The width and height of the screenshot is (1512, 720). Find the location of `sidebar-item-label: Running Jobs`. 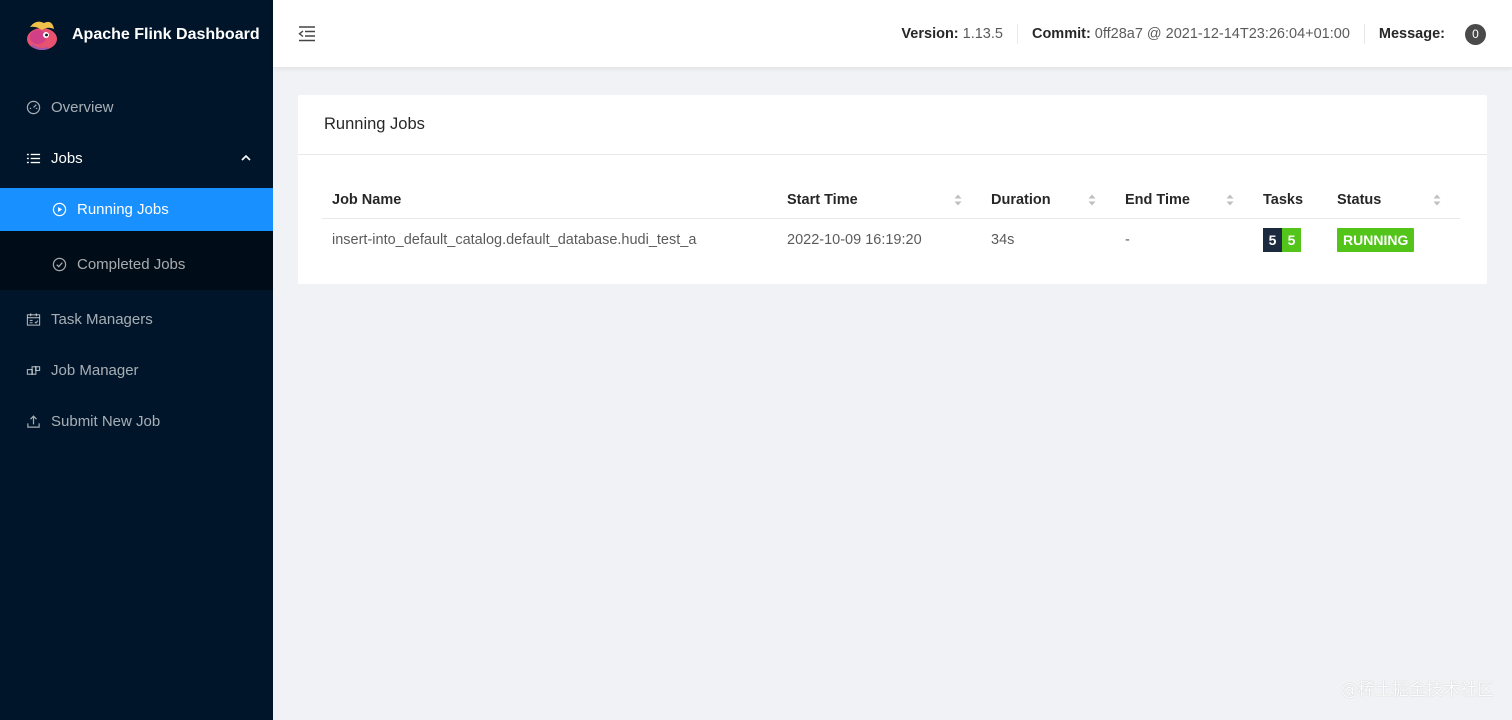

sidebar-item-label: Running Jobs is located at coordinates (123, 209).